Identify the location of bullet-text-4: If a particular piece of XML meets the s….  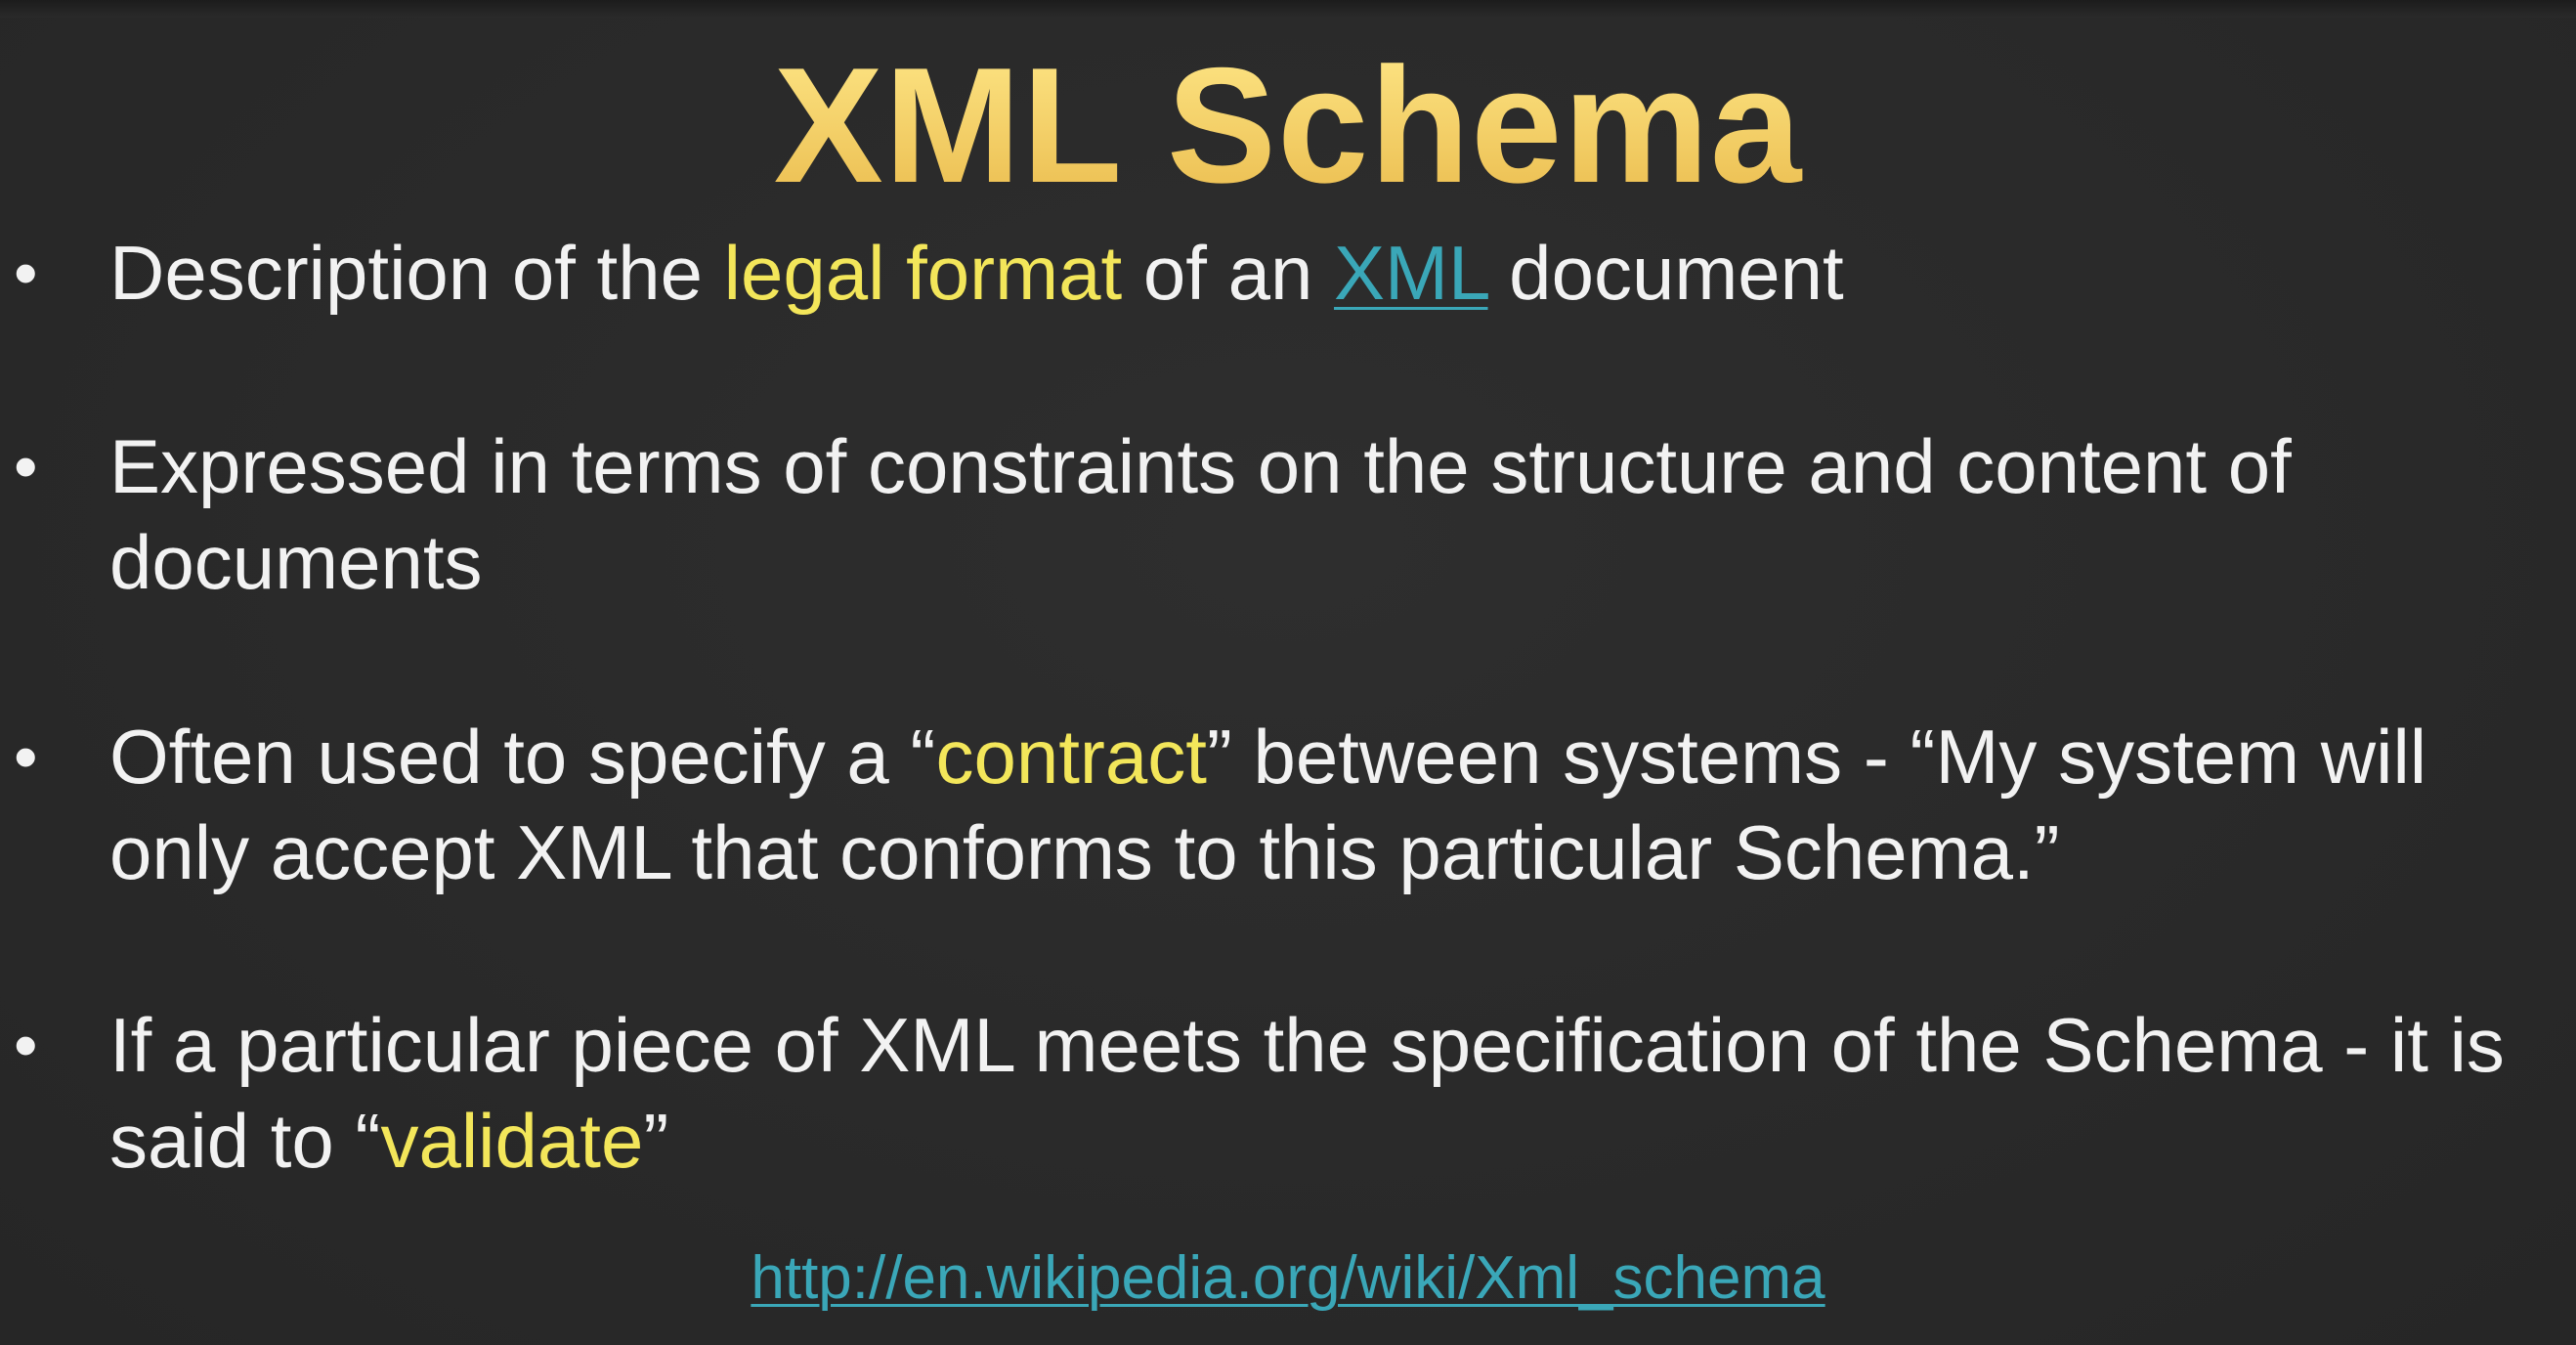
(1331, 1093).